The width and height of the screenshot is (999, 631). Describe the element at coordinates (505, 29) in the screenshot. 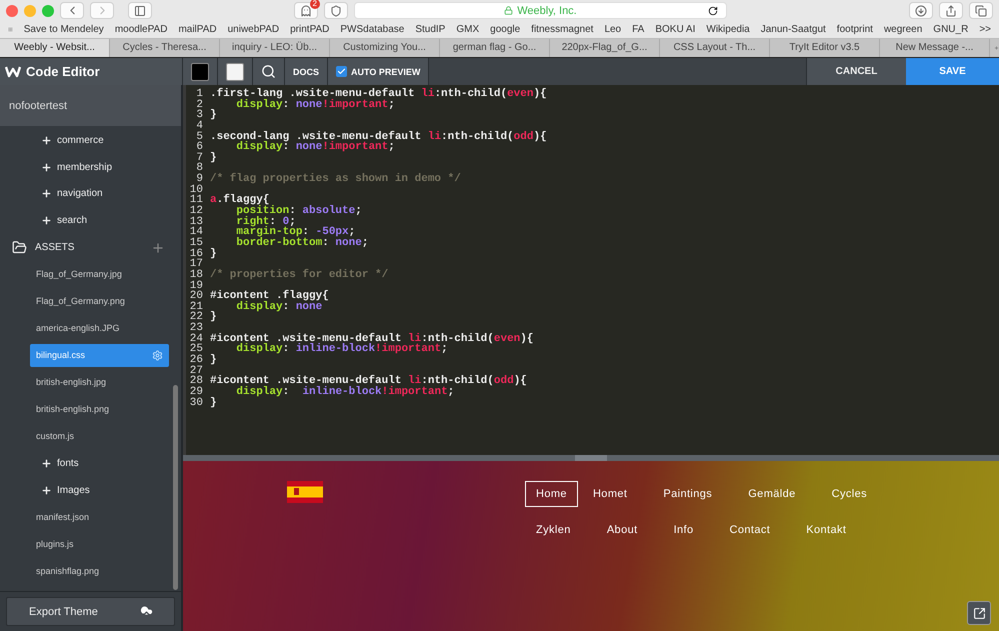

I see `bookmark-link: google` at that location.